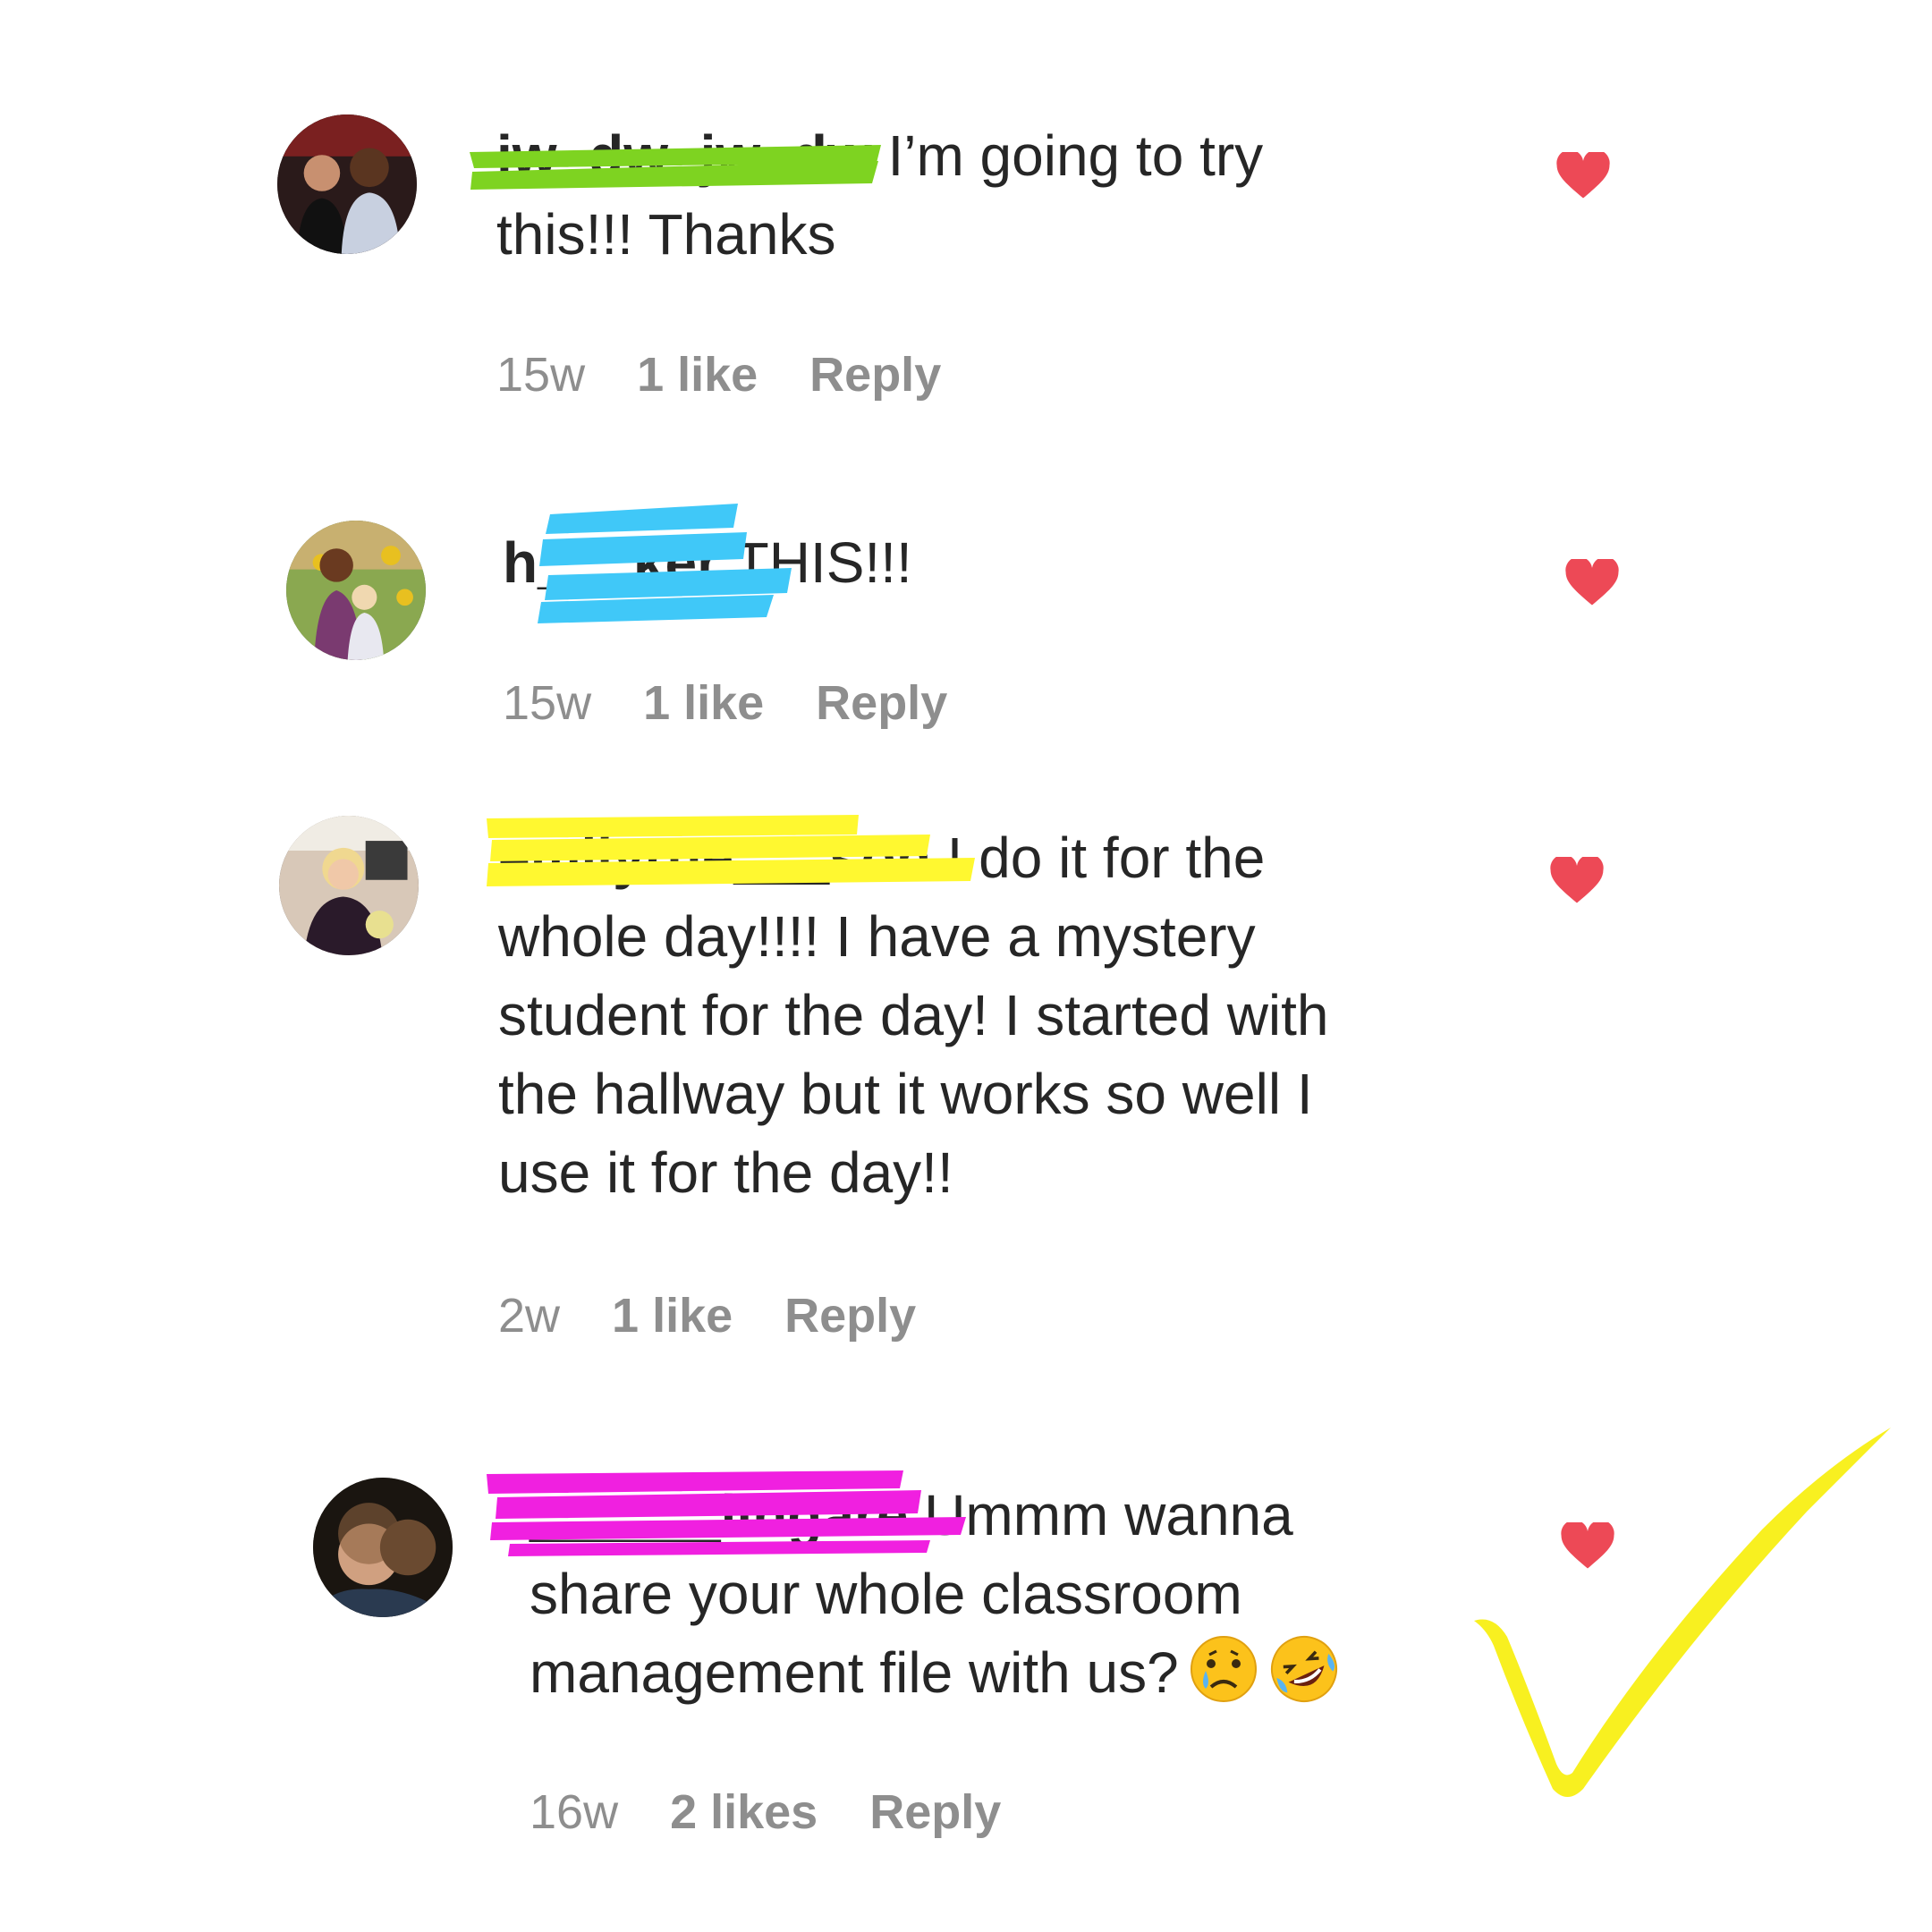  What do you see at coordinates (1304, 1669) in the screenshot?
I see `rolling-on-floor-laughing-emoji` at bounding box center [1304, 1669].